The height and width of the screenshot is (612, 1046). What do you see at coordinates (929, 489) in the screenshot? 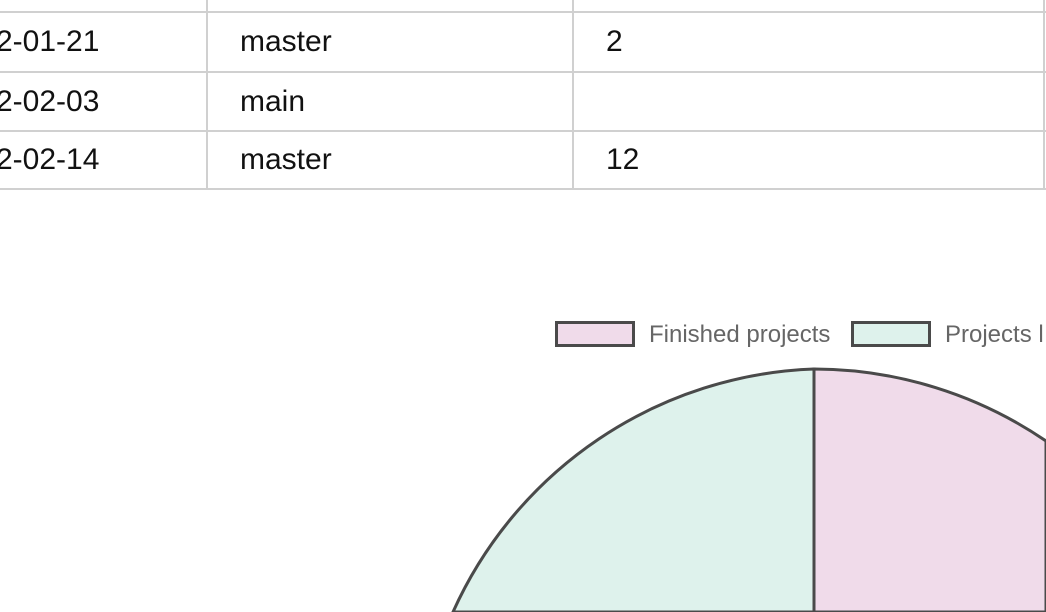
I see `pie-slice-finished-projects` at bounding box center [929, 489].